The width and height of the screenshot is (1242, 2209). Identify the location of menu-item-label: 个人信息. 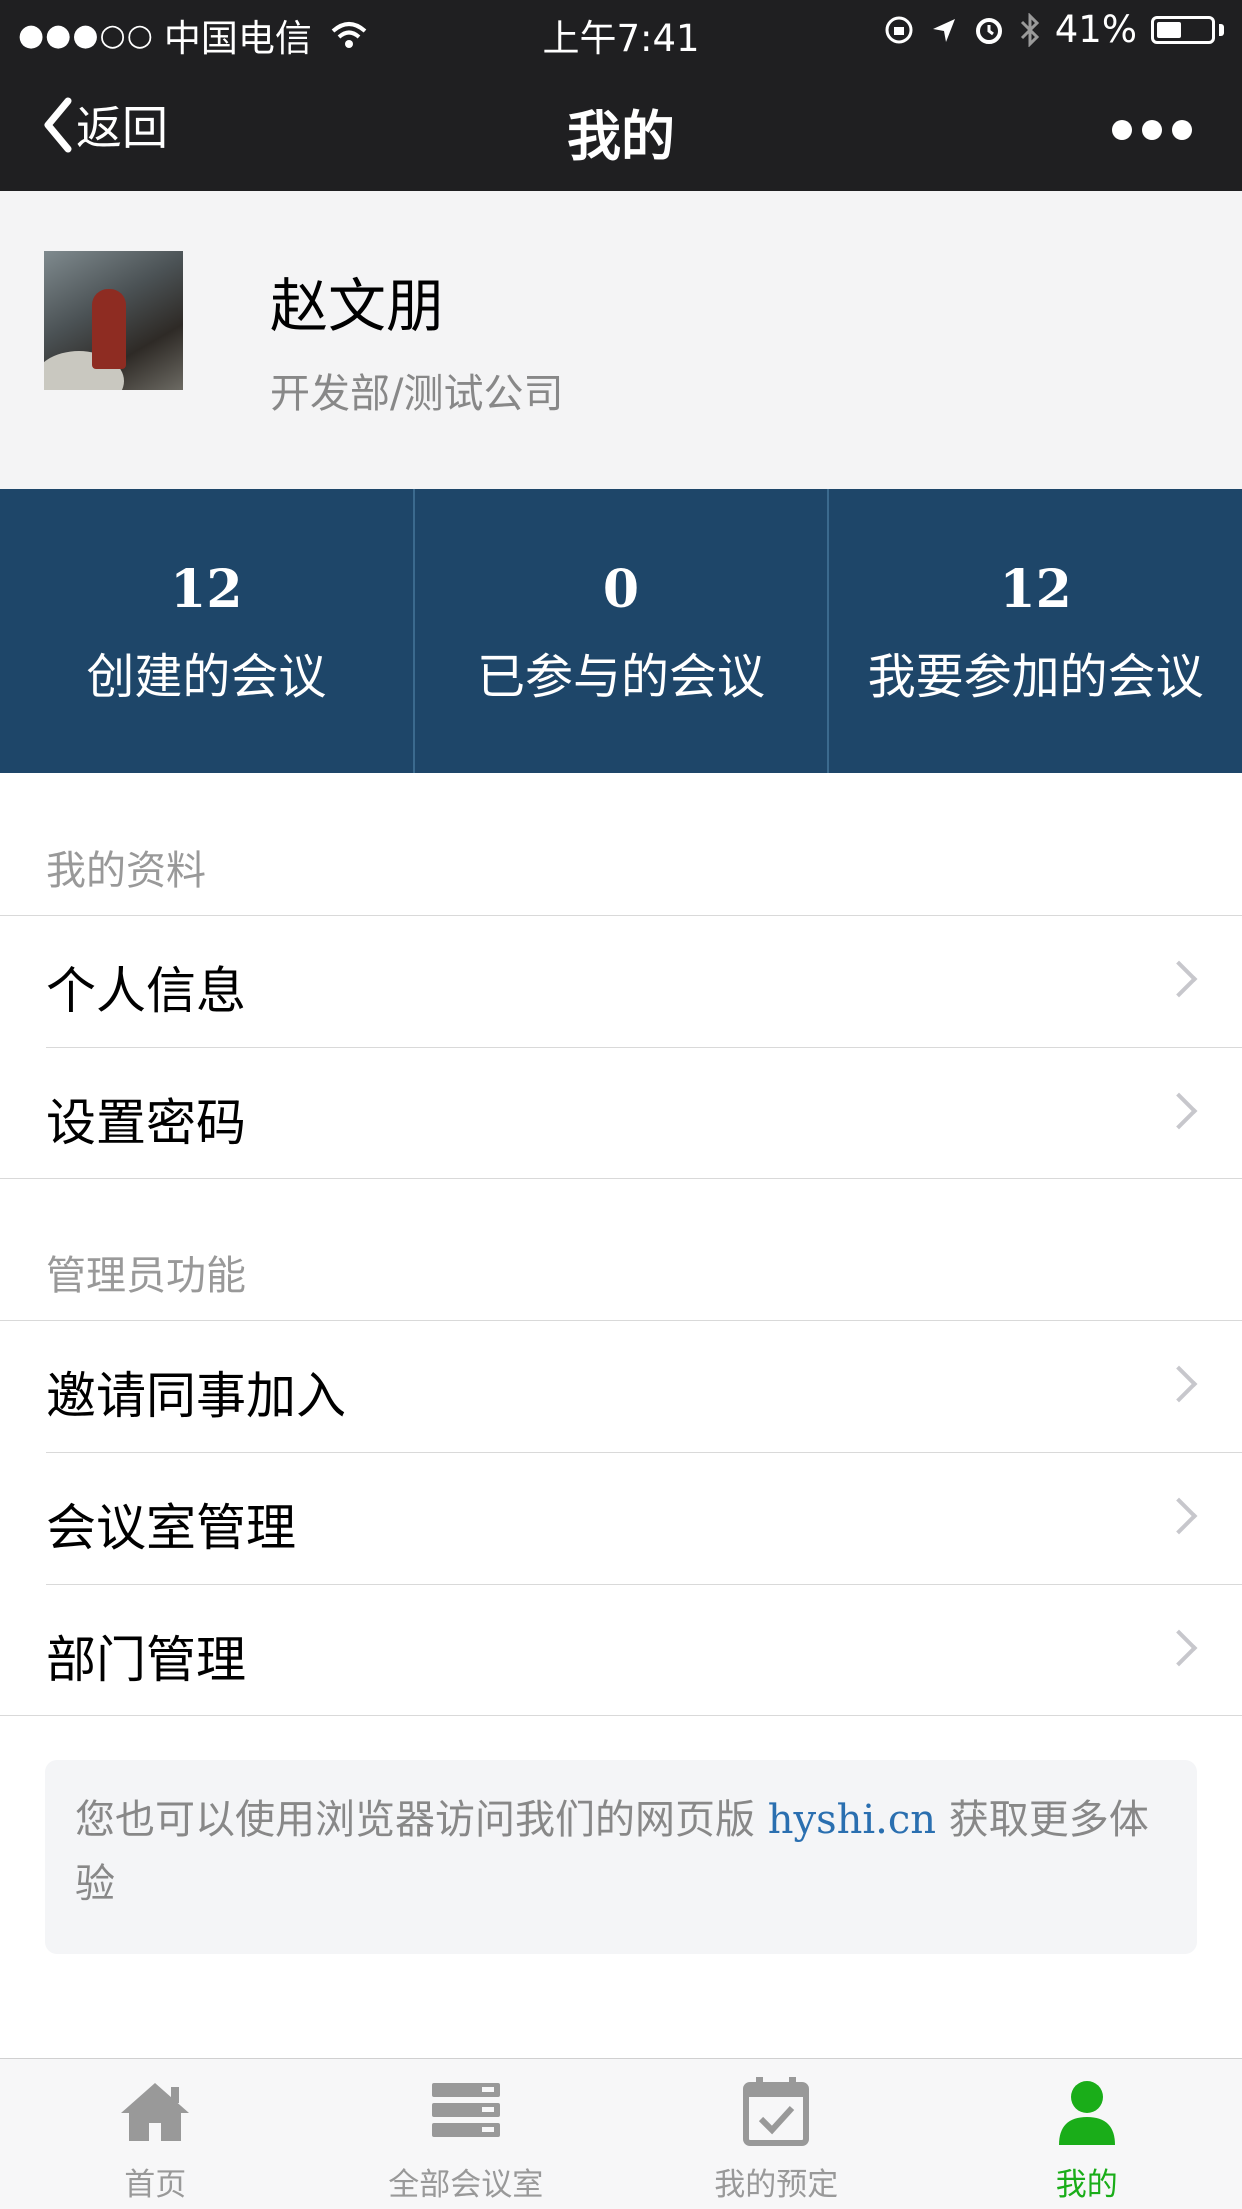
(146, 987).